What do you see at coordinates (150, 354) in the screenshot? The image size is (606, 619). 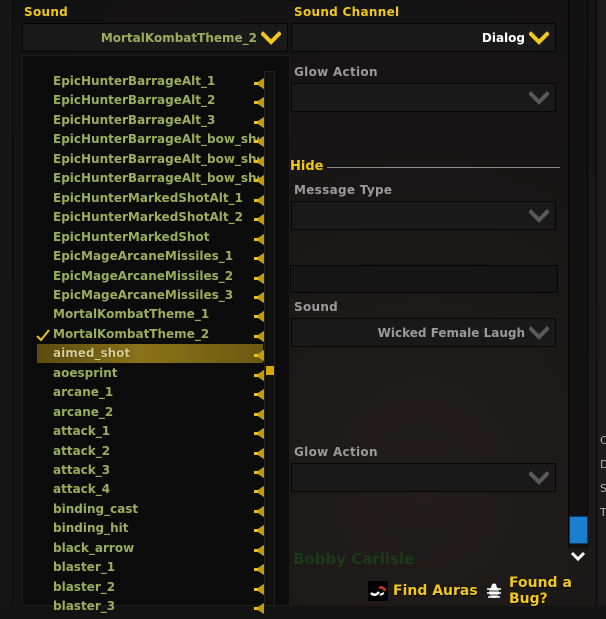 I see `sound-option: aimed_shot` at bounding box center [150, 354].